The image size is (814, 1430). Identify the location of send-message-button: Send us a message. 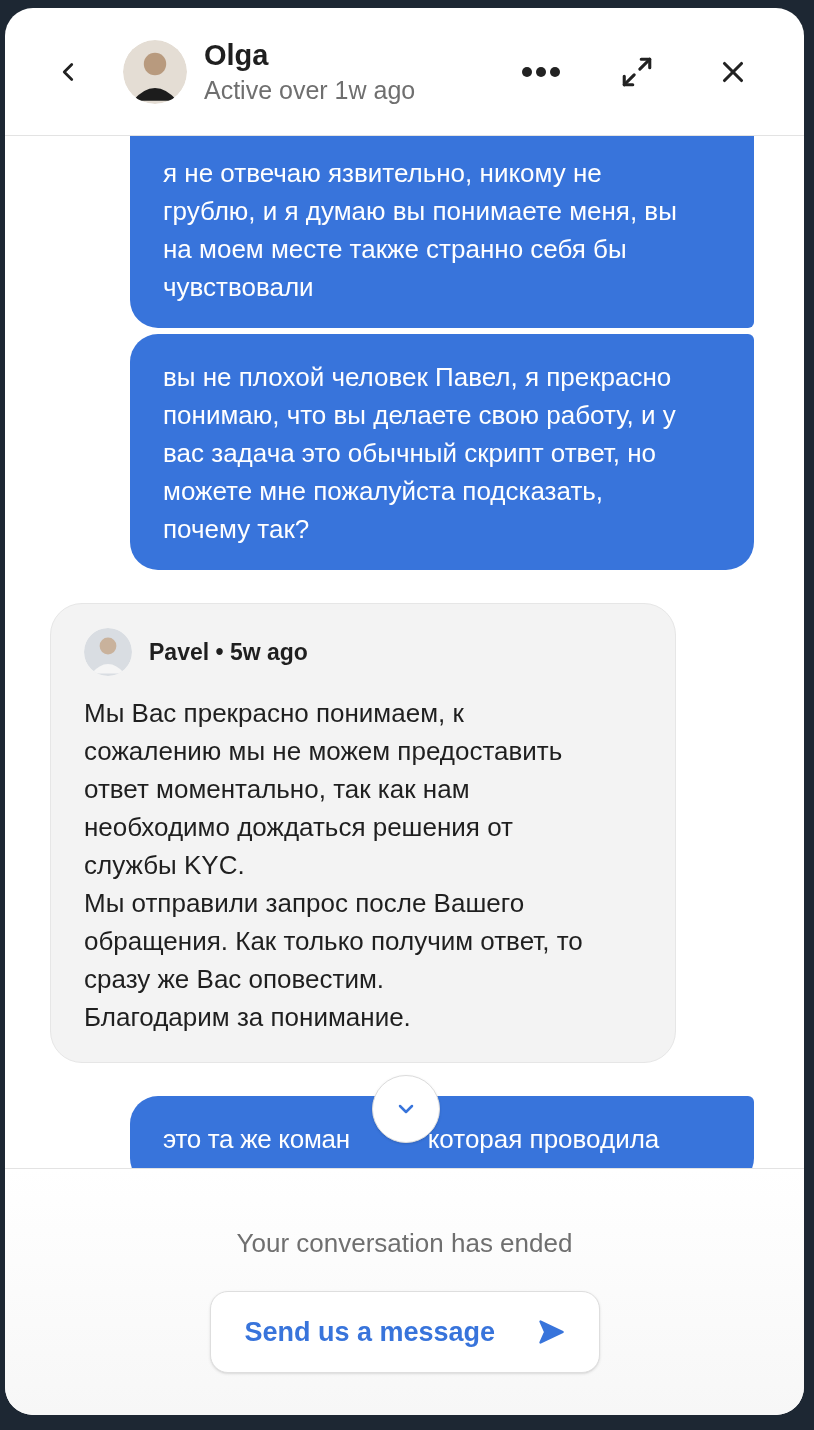
(404, 1332).